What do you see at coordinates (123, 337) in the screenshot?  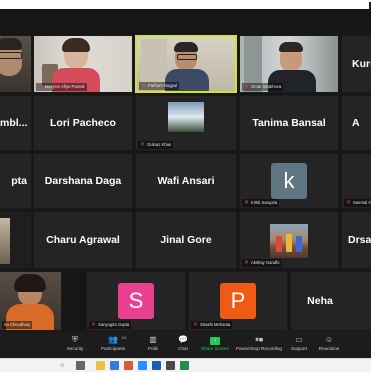 I see `participants-count: 24` at bounding box center [123, 337].